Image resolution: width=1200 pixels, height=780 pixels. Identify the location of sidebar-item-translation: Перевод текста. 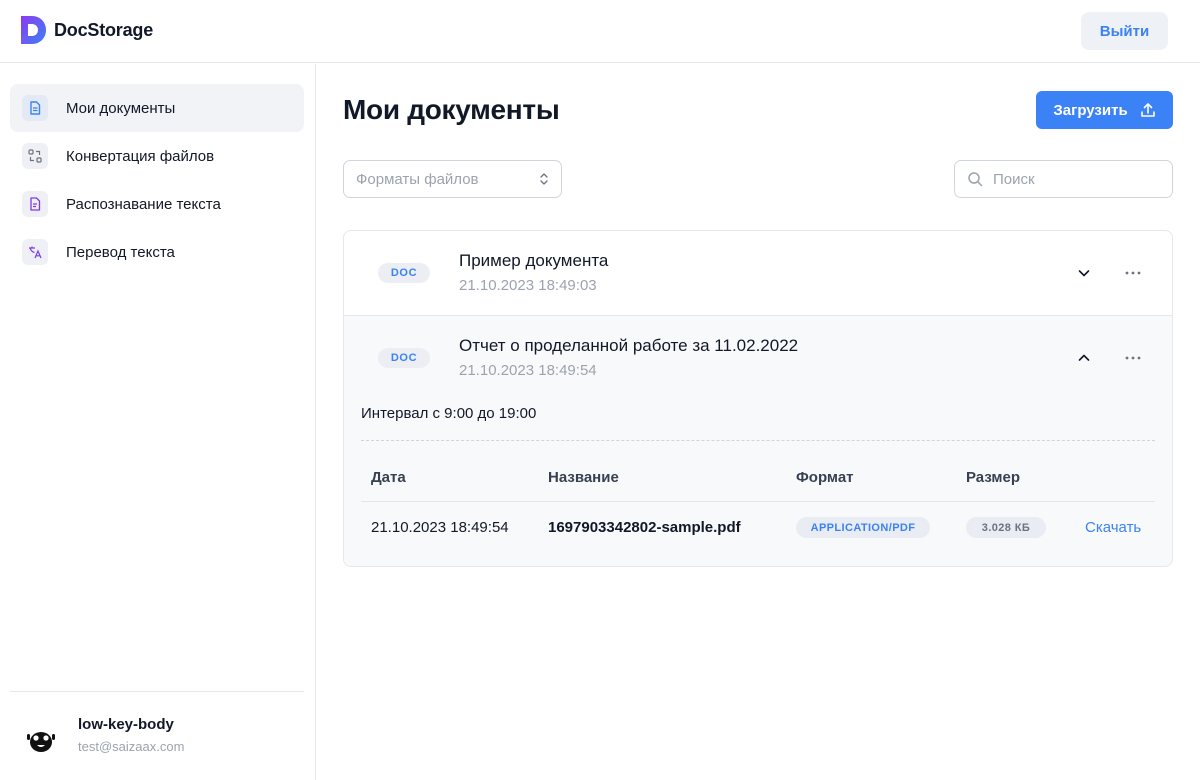
(157, 252).